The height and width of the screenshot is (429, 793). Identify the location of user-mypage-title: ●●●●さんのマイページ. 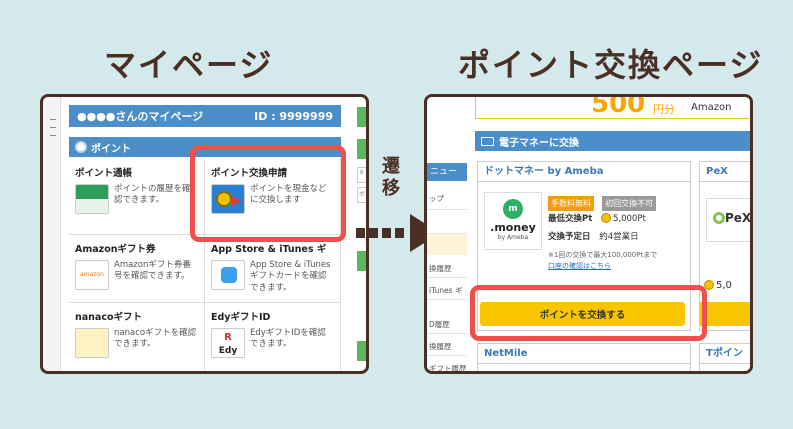
(140, 116).